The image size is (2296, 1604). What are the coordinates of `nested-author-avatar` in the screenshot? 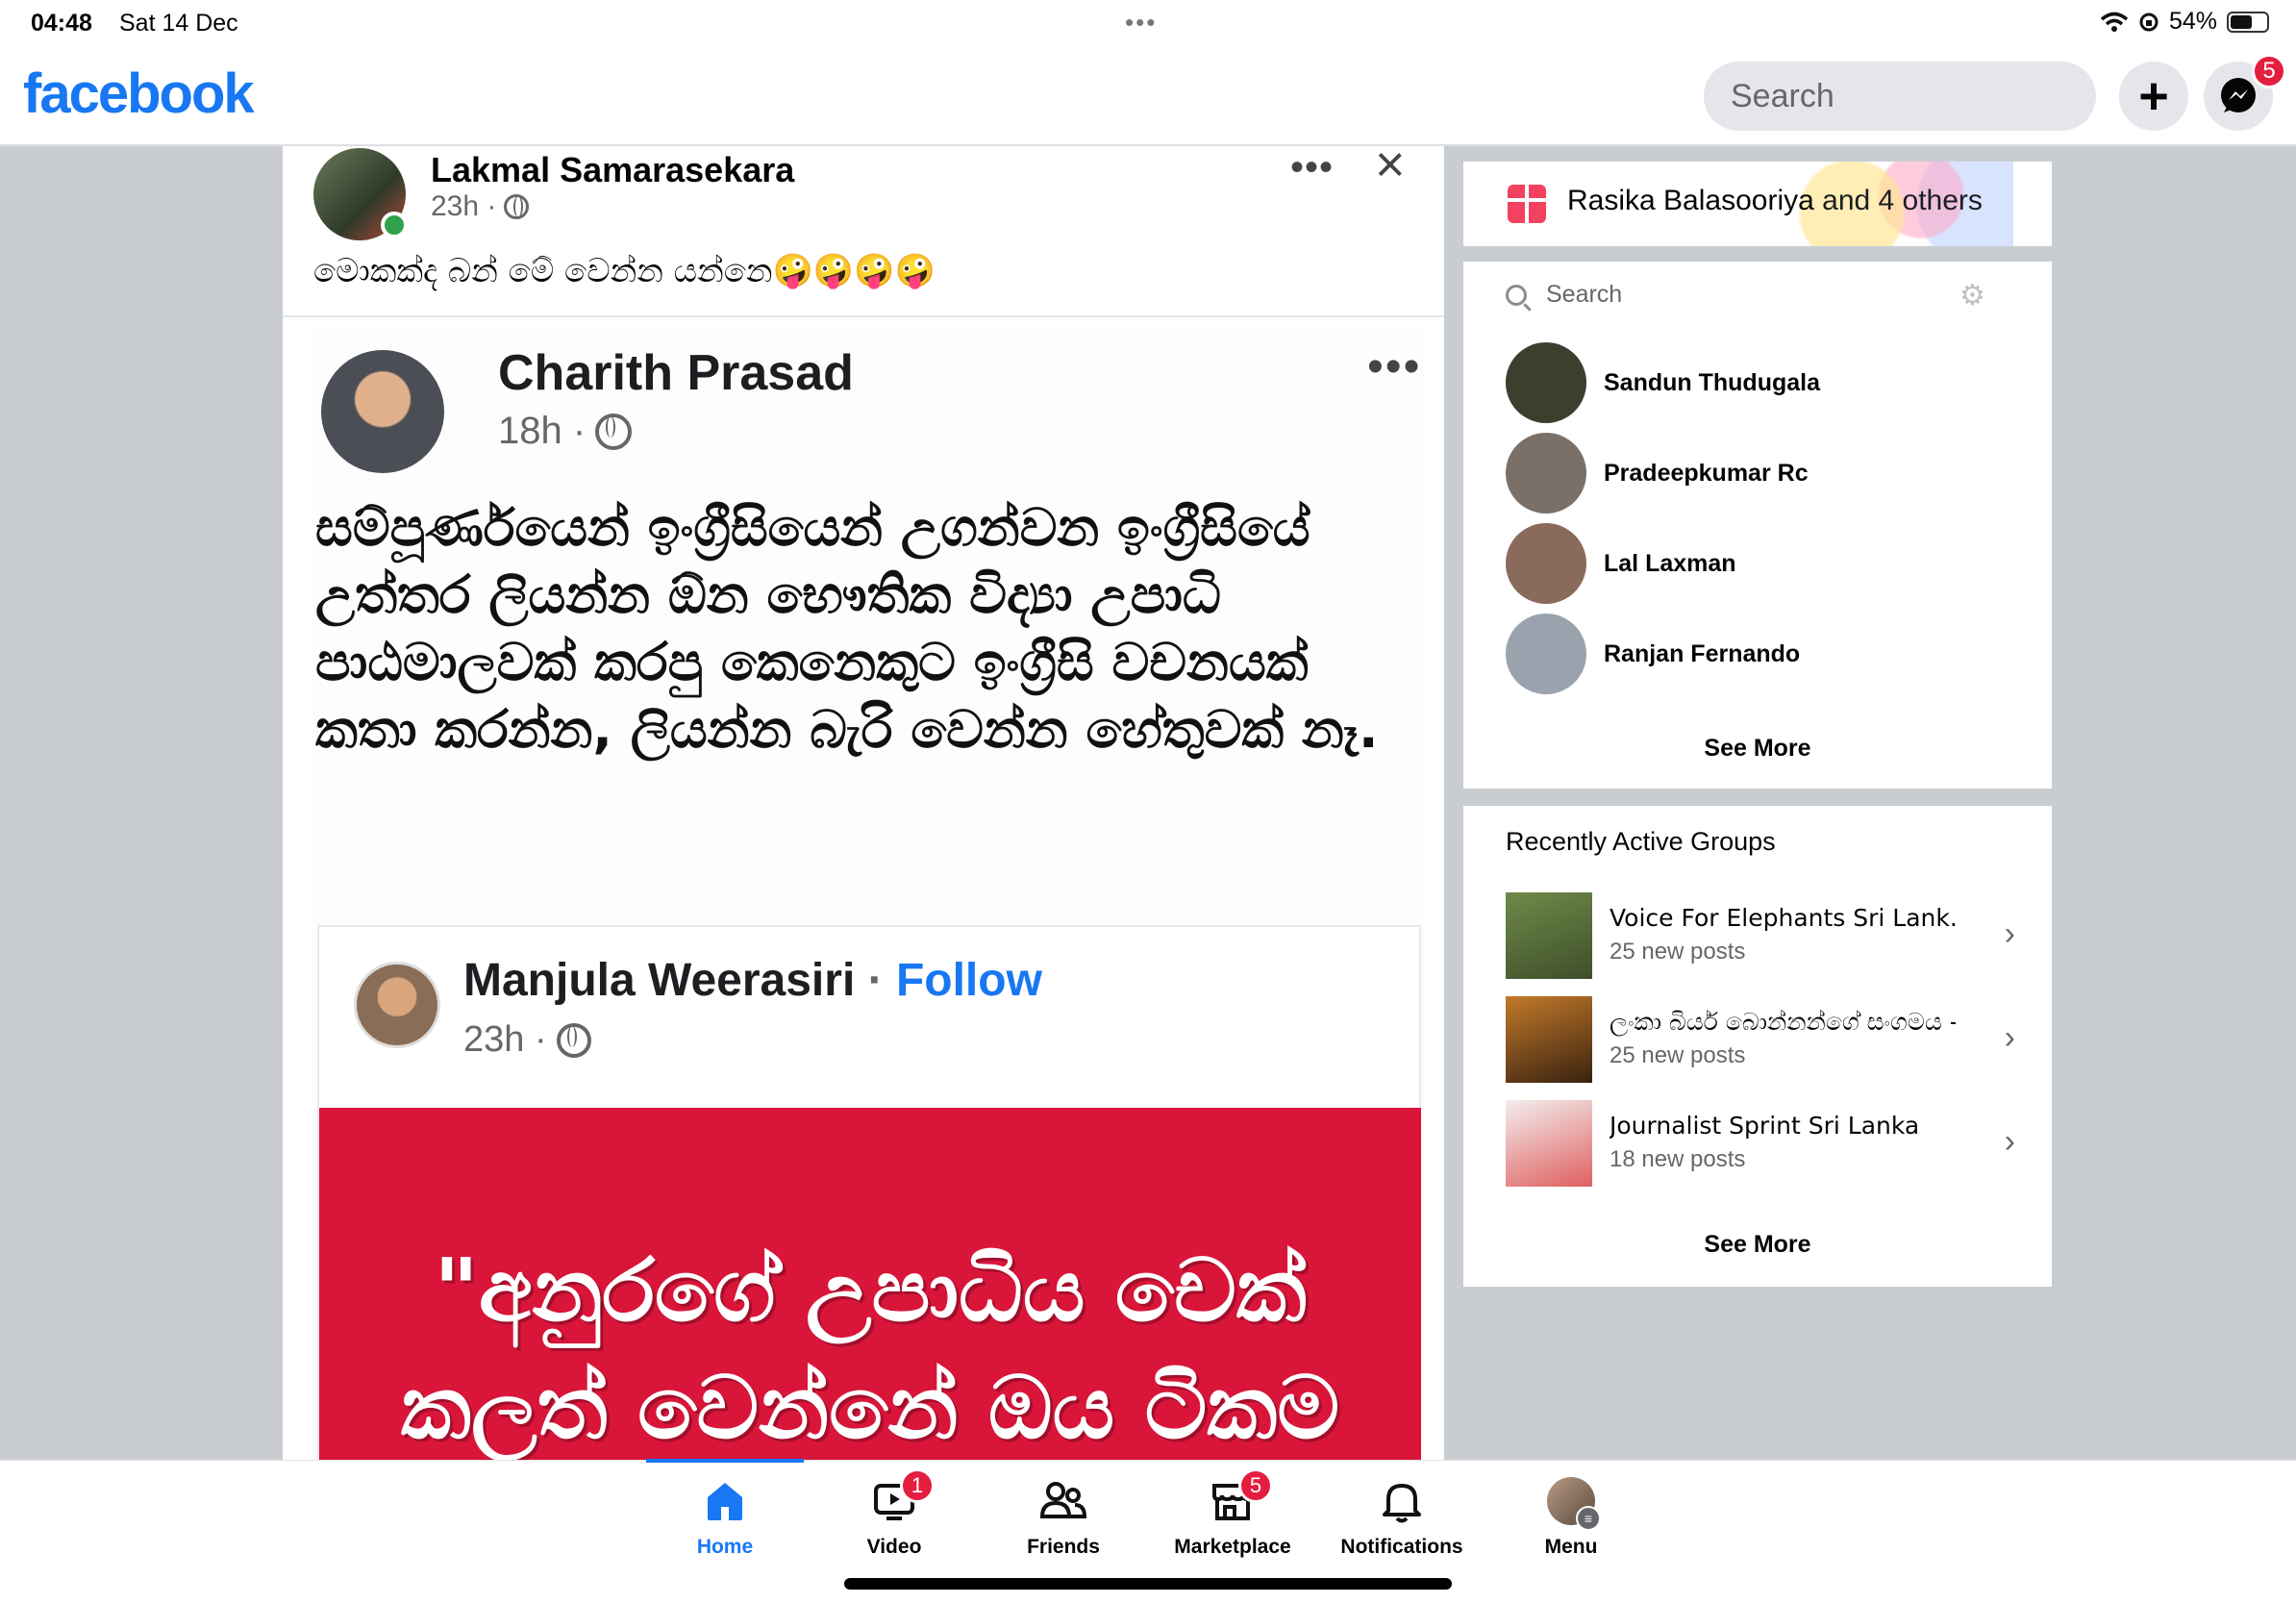 It's located at (397, 1005).